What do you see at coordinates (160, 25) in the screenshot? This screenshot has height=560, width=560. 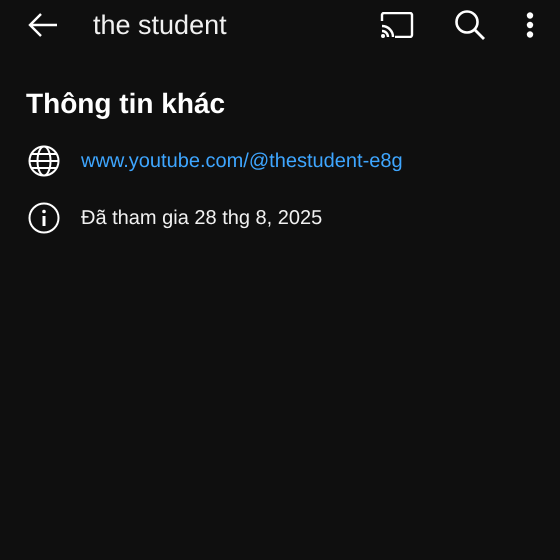 I see `channel-title: the student` at bounding box center [160, 25].